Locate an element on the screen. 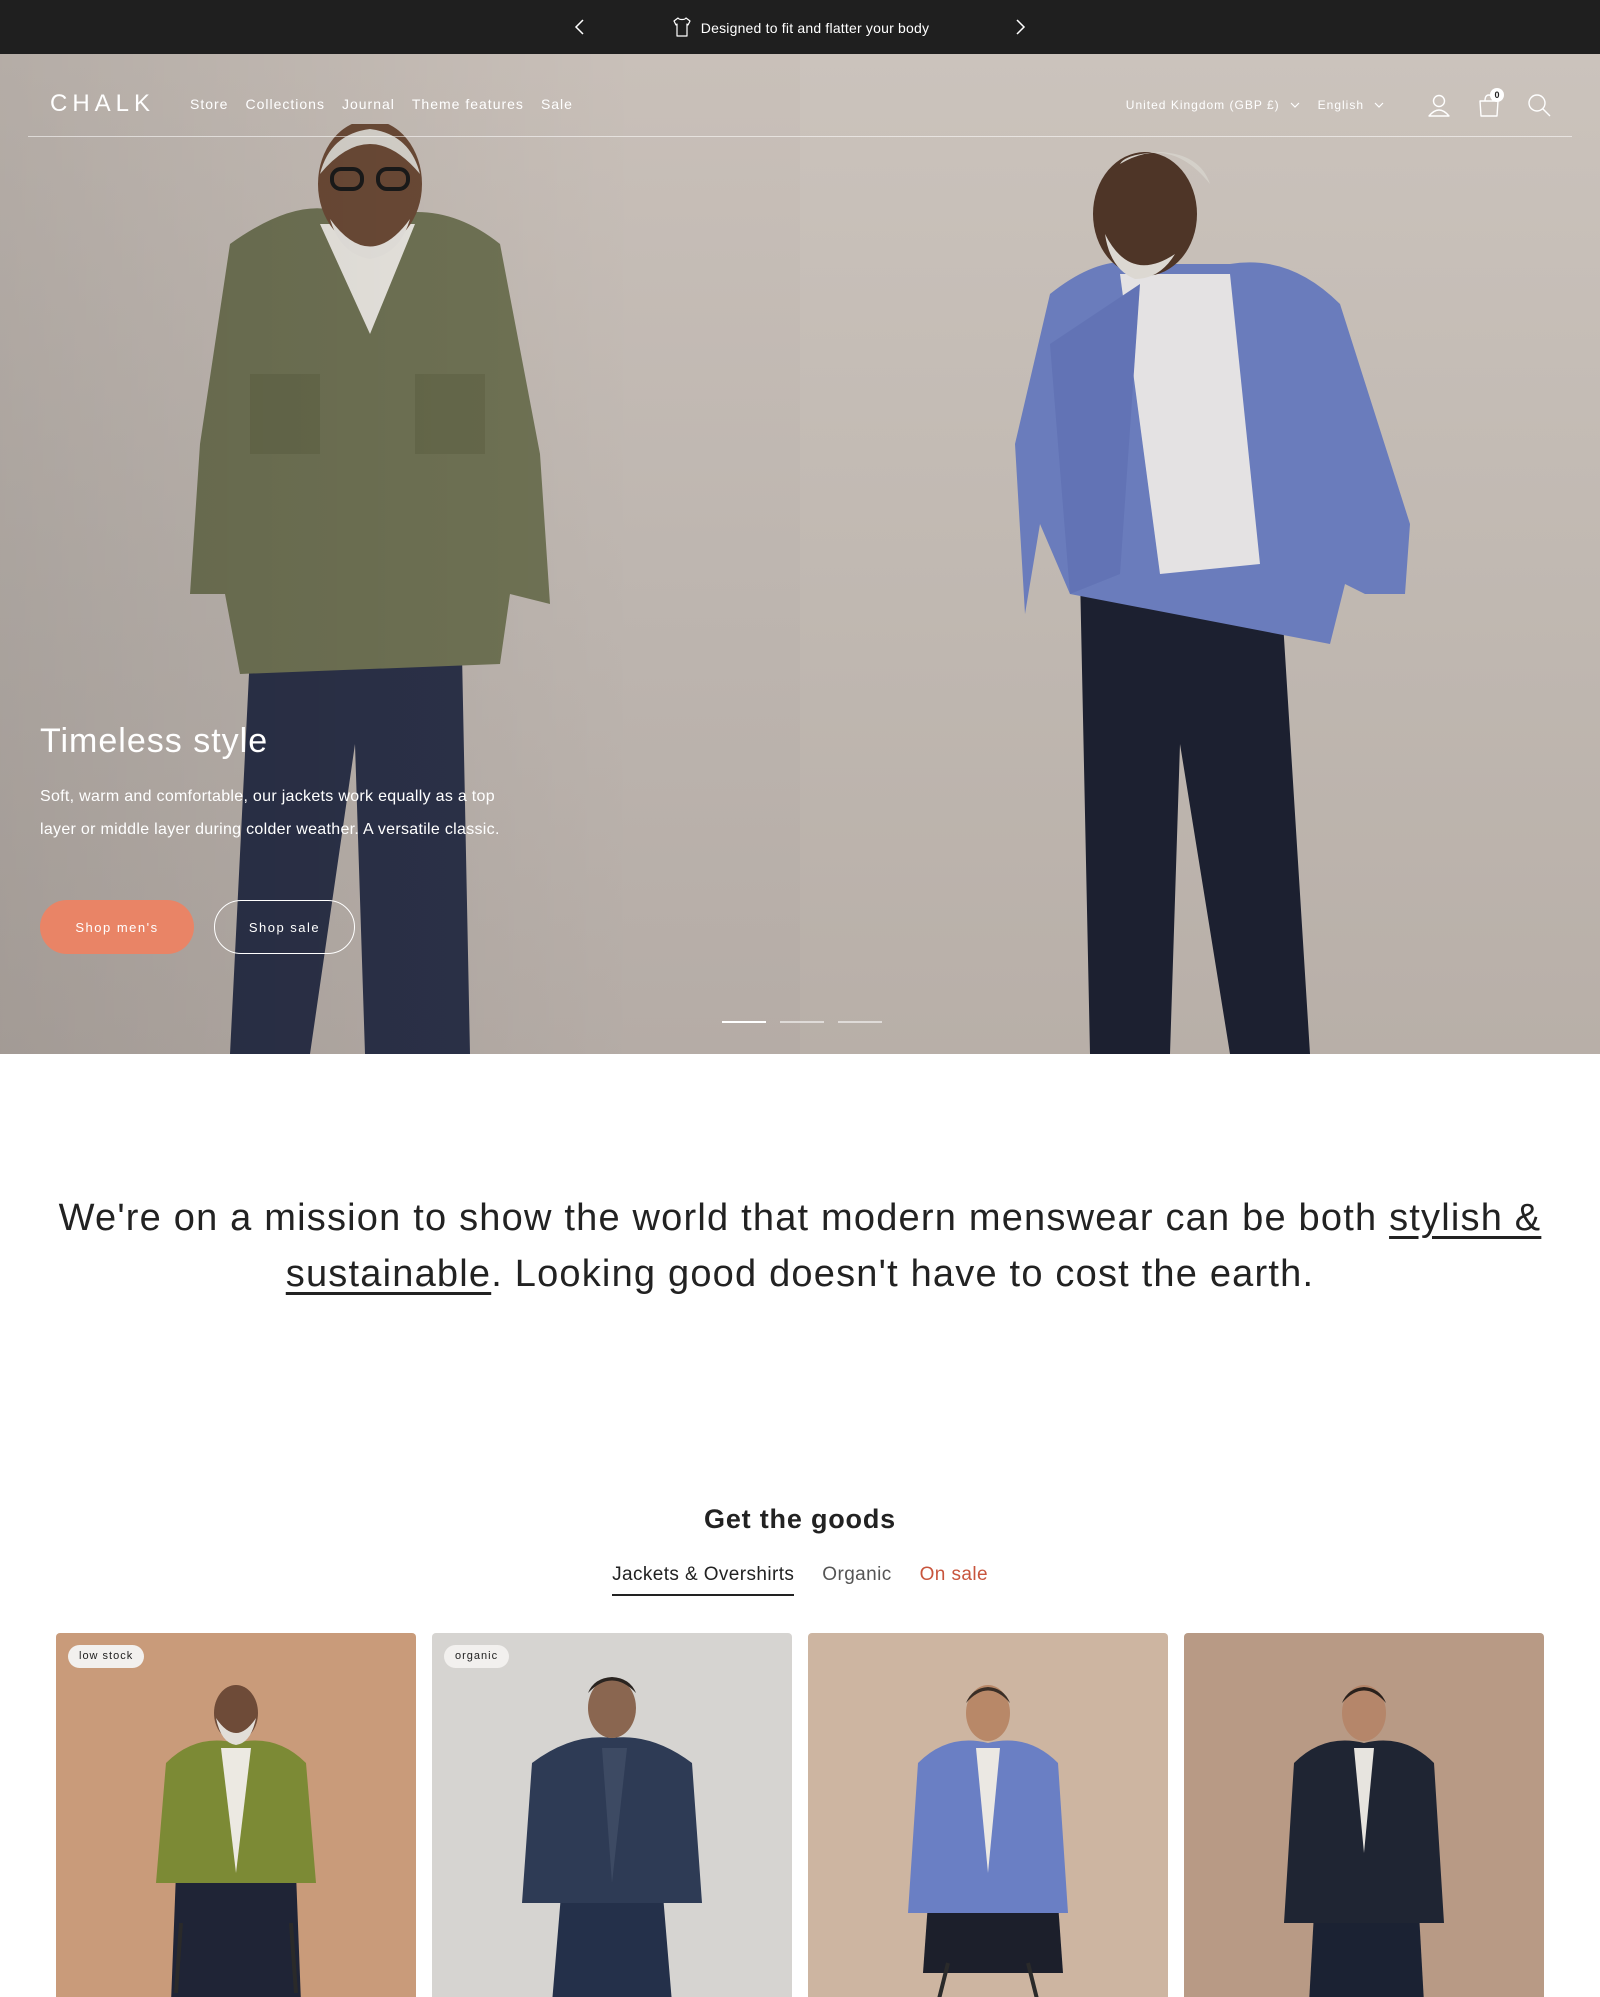 This screenshot has height=1997, width=1600. header-actions: United Kingdom (GBP £) English 0 is located at coordinates (1339, 104).